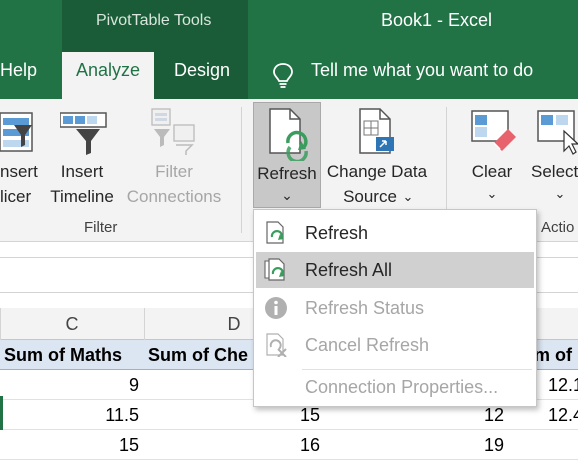  I want to click on cell-f: 12.4, so click(563, 415).